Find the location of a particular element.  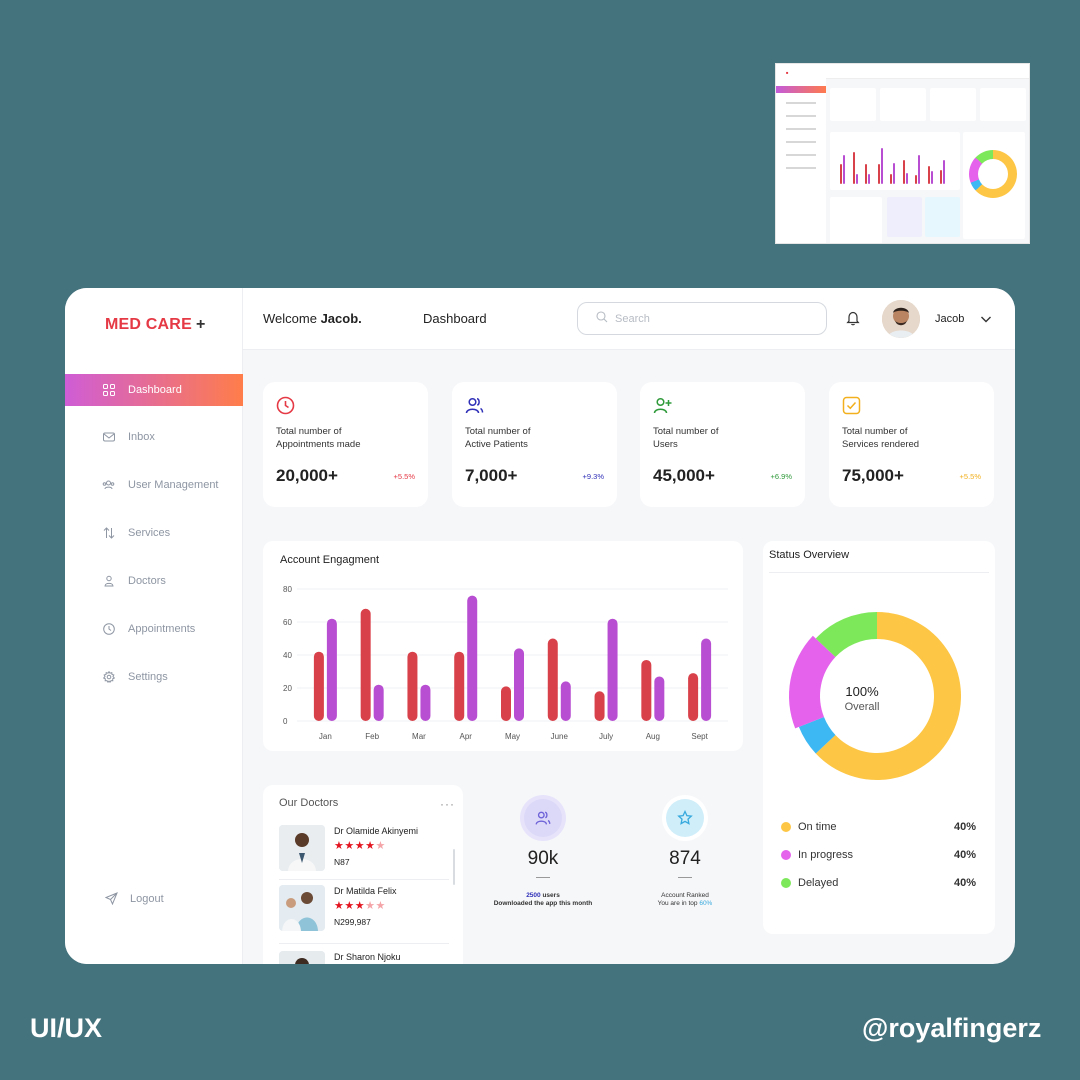

doctor-name: Dr Olamide Akinyemi is located at coordinates (376, 831).